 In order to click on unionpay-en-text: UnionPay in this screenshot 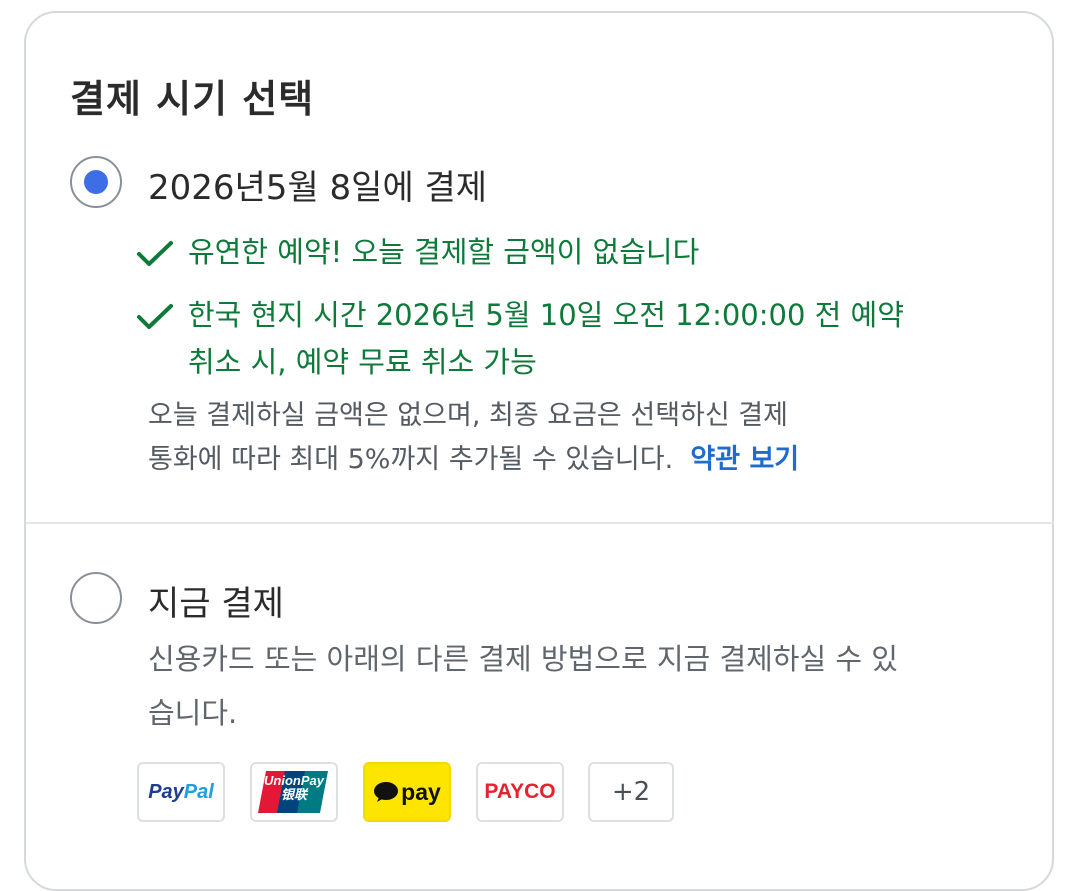, I will do `click(294, 780)`.